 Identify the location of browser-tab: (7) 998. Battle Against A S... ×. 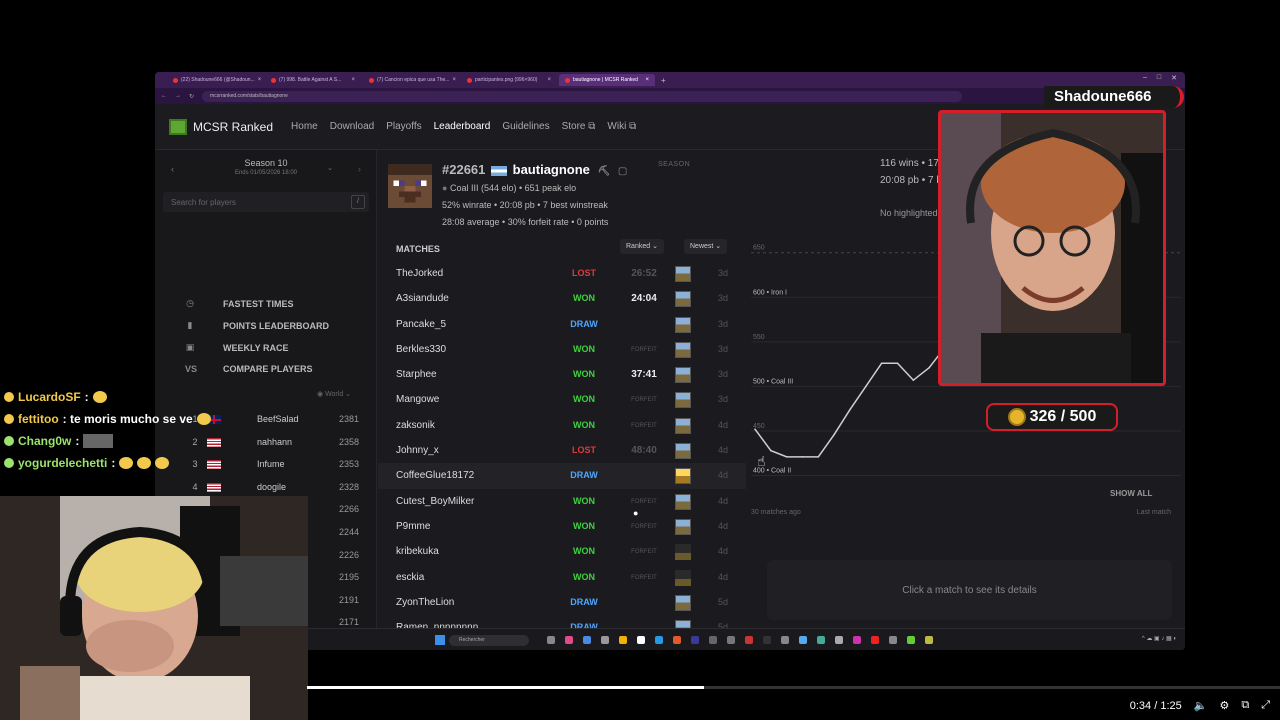
(313, 80).